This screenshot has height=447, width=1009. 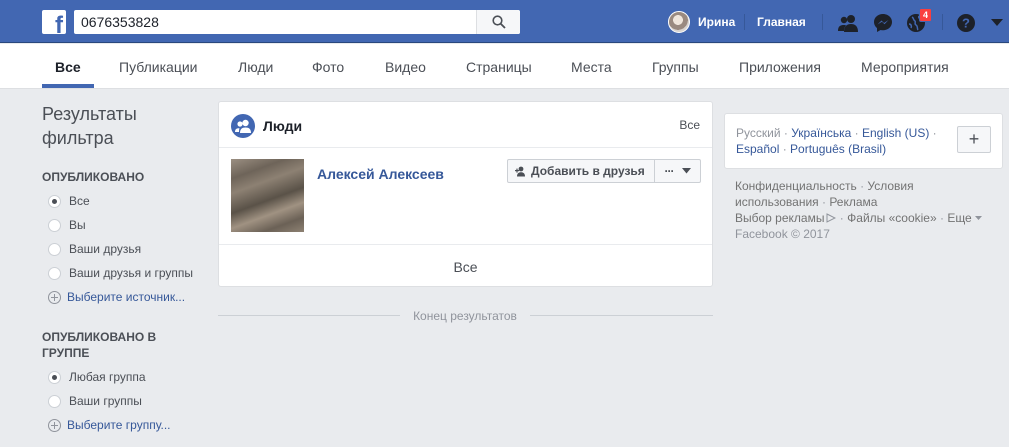 What do you see at coordinates (68, 86) in the screenshot?
I see `active-tab-indicator` at bounding box center [68, 86].